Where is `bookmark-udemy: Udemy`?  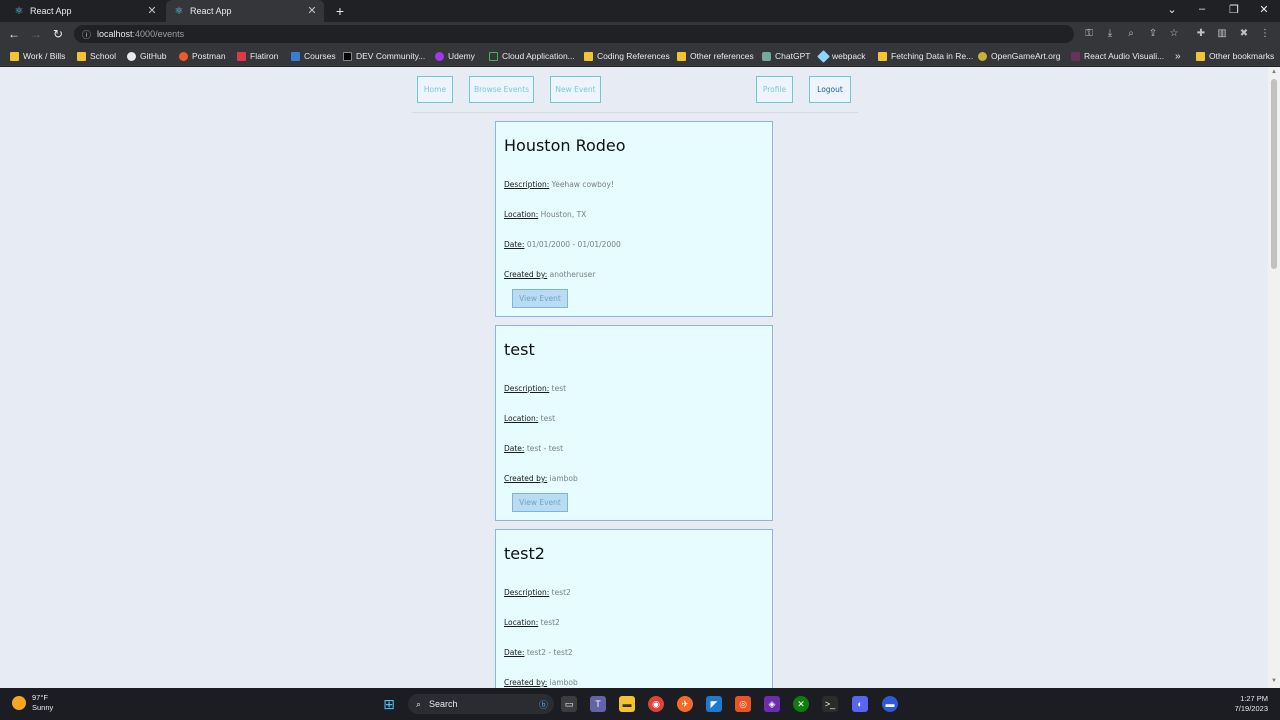 bookmark-udemy: Udemy is located at coordinates (455, 56).